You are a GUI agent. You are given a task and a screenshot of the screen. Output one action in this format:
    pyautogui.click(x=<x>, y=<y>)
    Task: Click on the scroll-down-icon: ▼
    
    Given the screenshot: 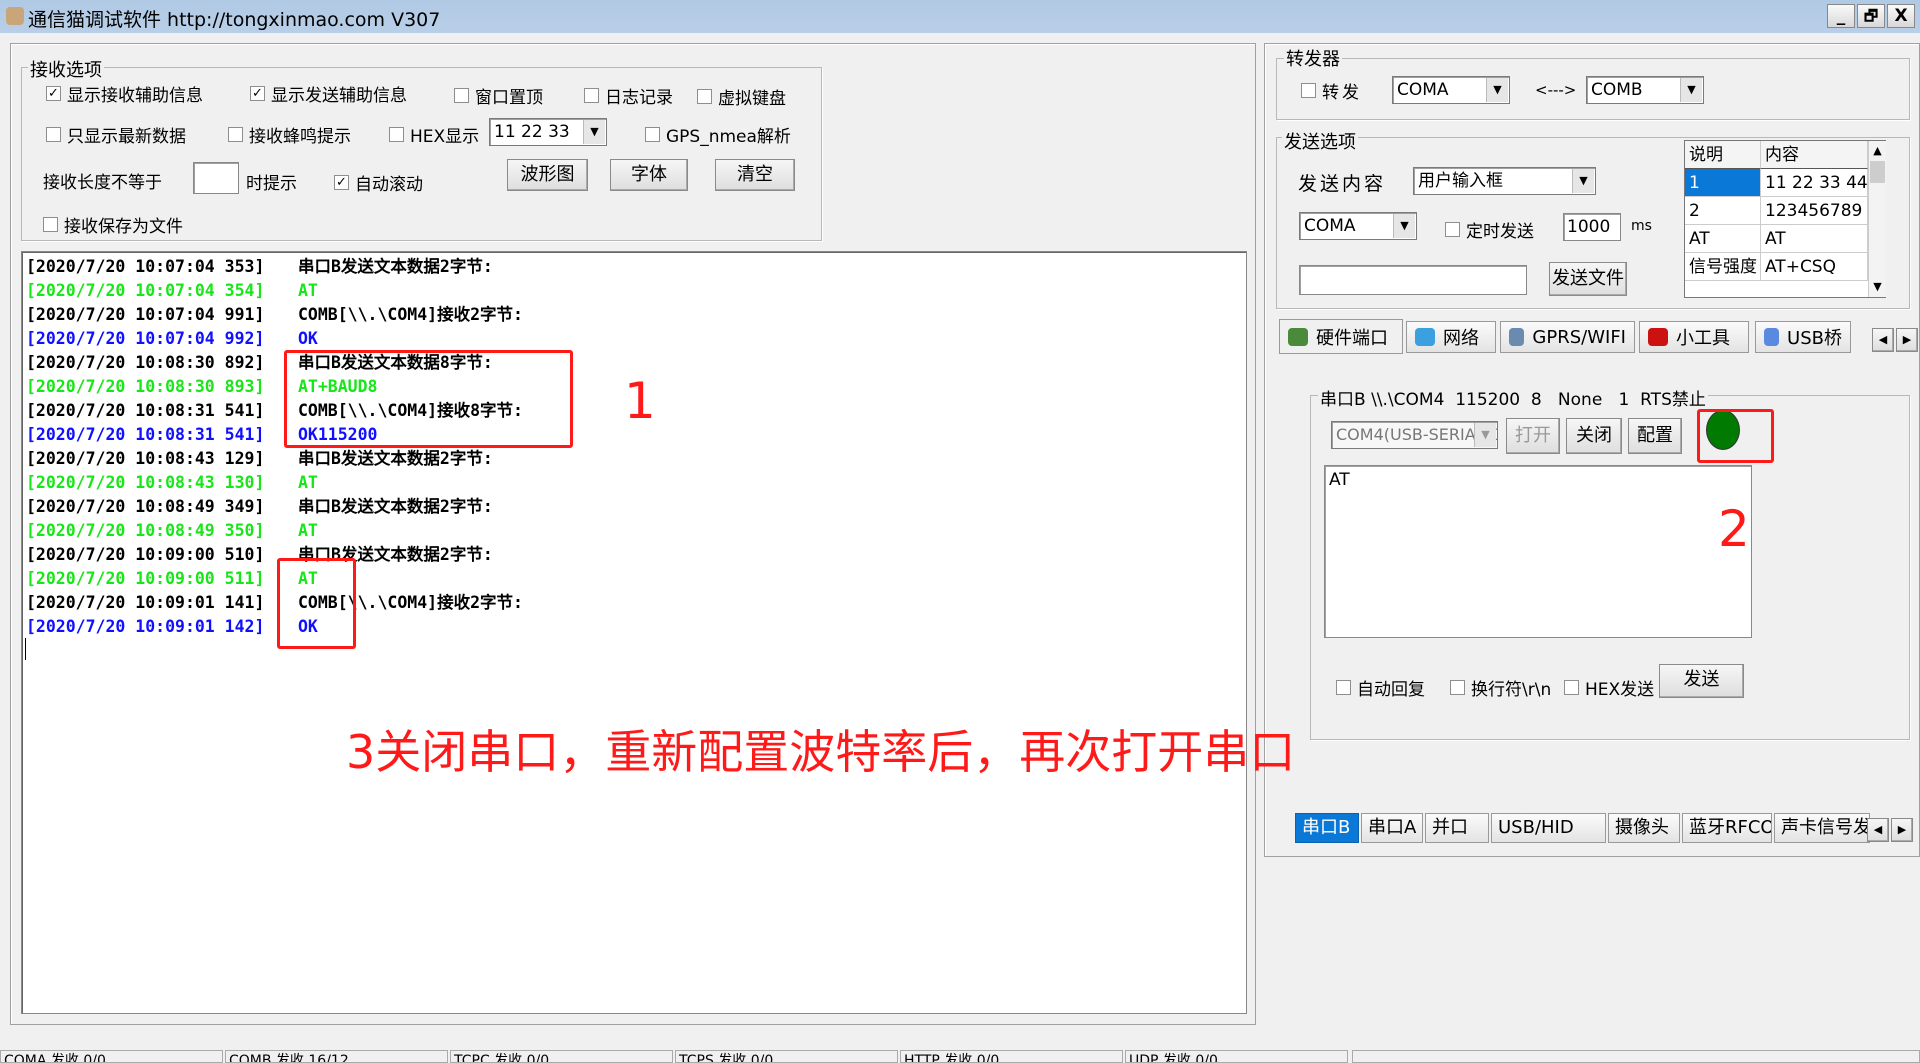 What is the action you would take?
    pyautogui.click(x=1877, y=287)
    